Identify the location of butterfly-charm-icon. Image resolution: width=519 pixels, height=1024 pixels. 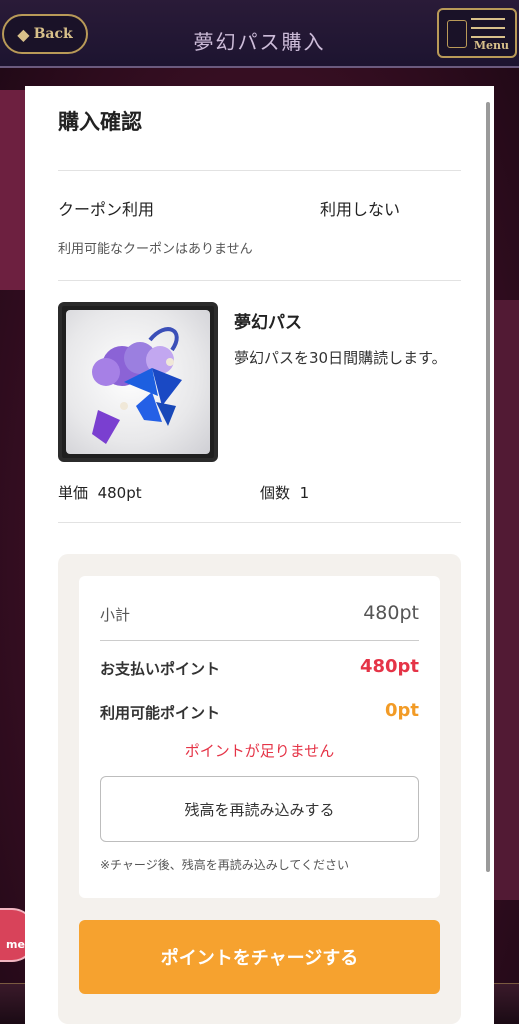
(137, 385).